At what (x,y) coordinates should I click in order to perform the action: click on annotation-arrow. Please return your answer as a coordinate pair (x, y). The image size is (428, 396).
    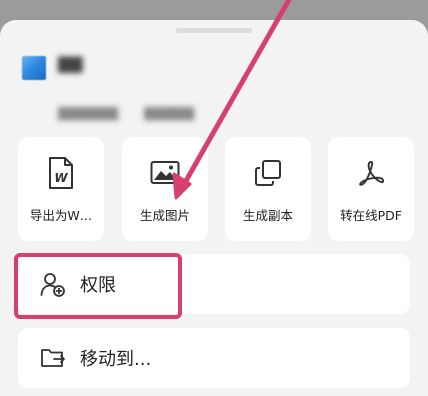
    Looking at the image, I should click on (232, 100).